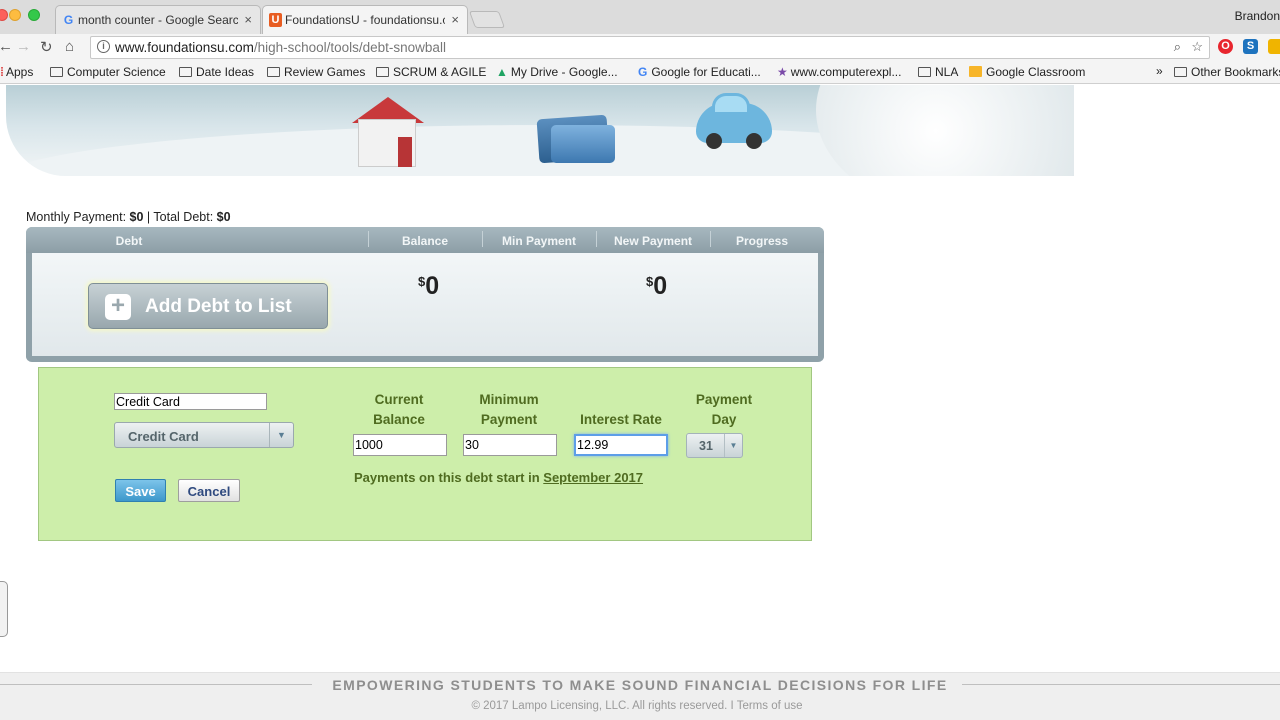  I want to click on tab-title: FoundationsU - foundationsu.c, so click(365, 20).